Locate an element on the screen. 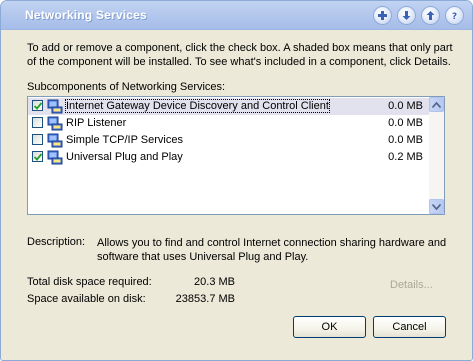 Image resolution: width=473 pixels, height=361 pixels. chevron-down-icon is located at coordinates (436, 206).